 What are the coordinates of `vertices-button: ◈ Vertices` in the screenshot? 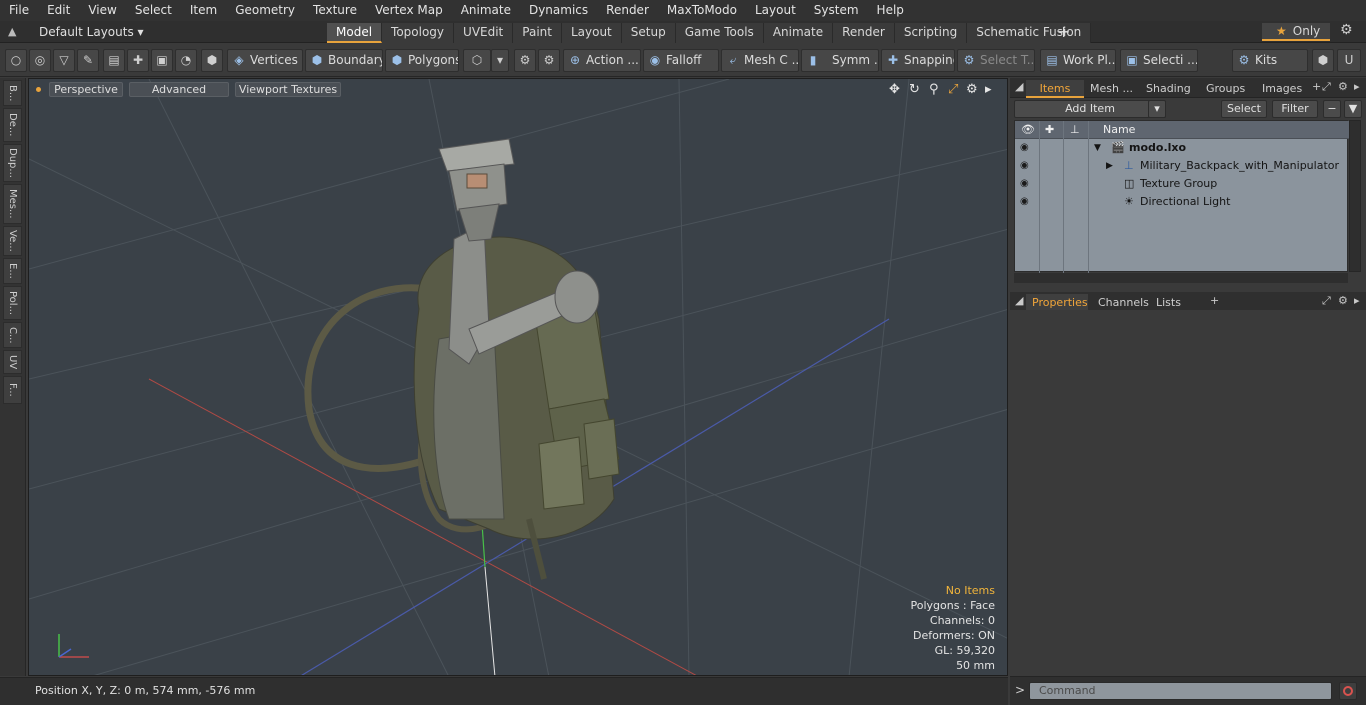 It's located at (265, 60).